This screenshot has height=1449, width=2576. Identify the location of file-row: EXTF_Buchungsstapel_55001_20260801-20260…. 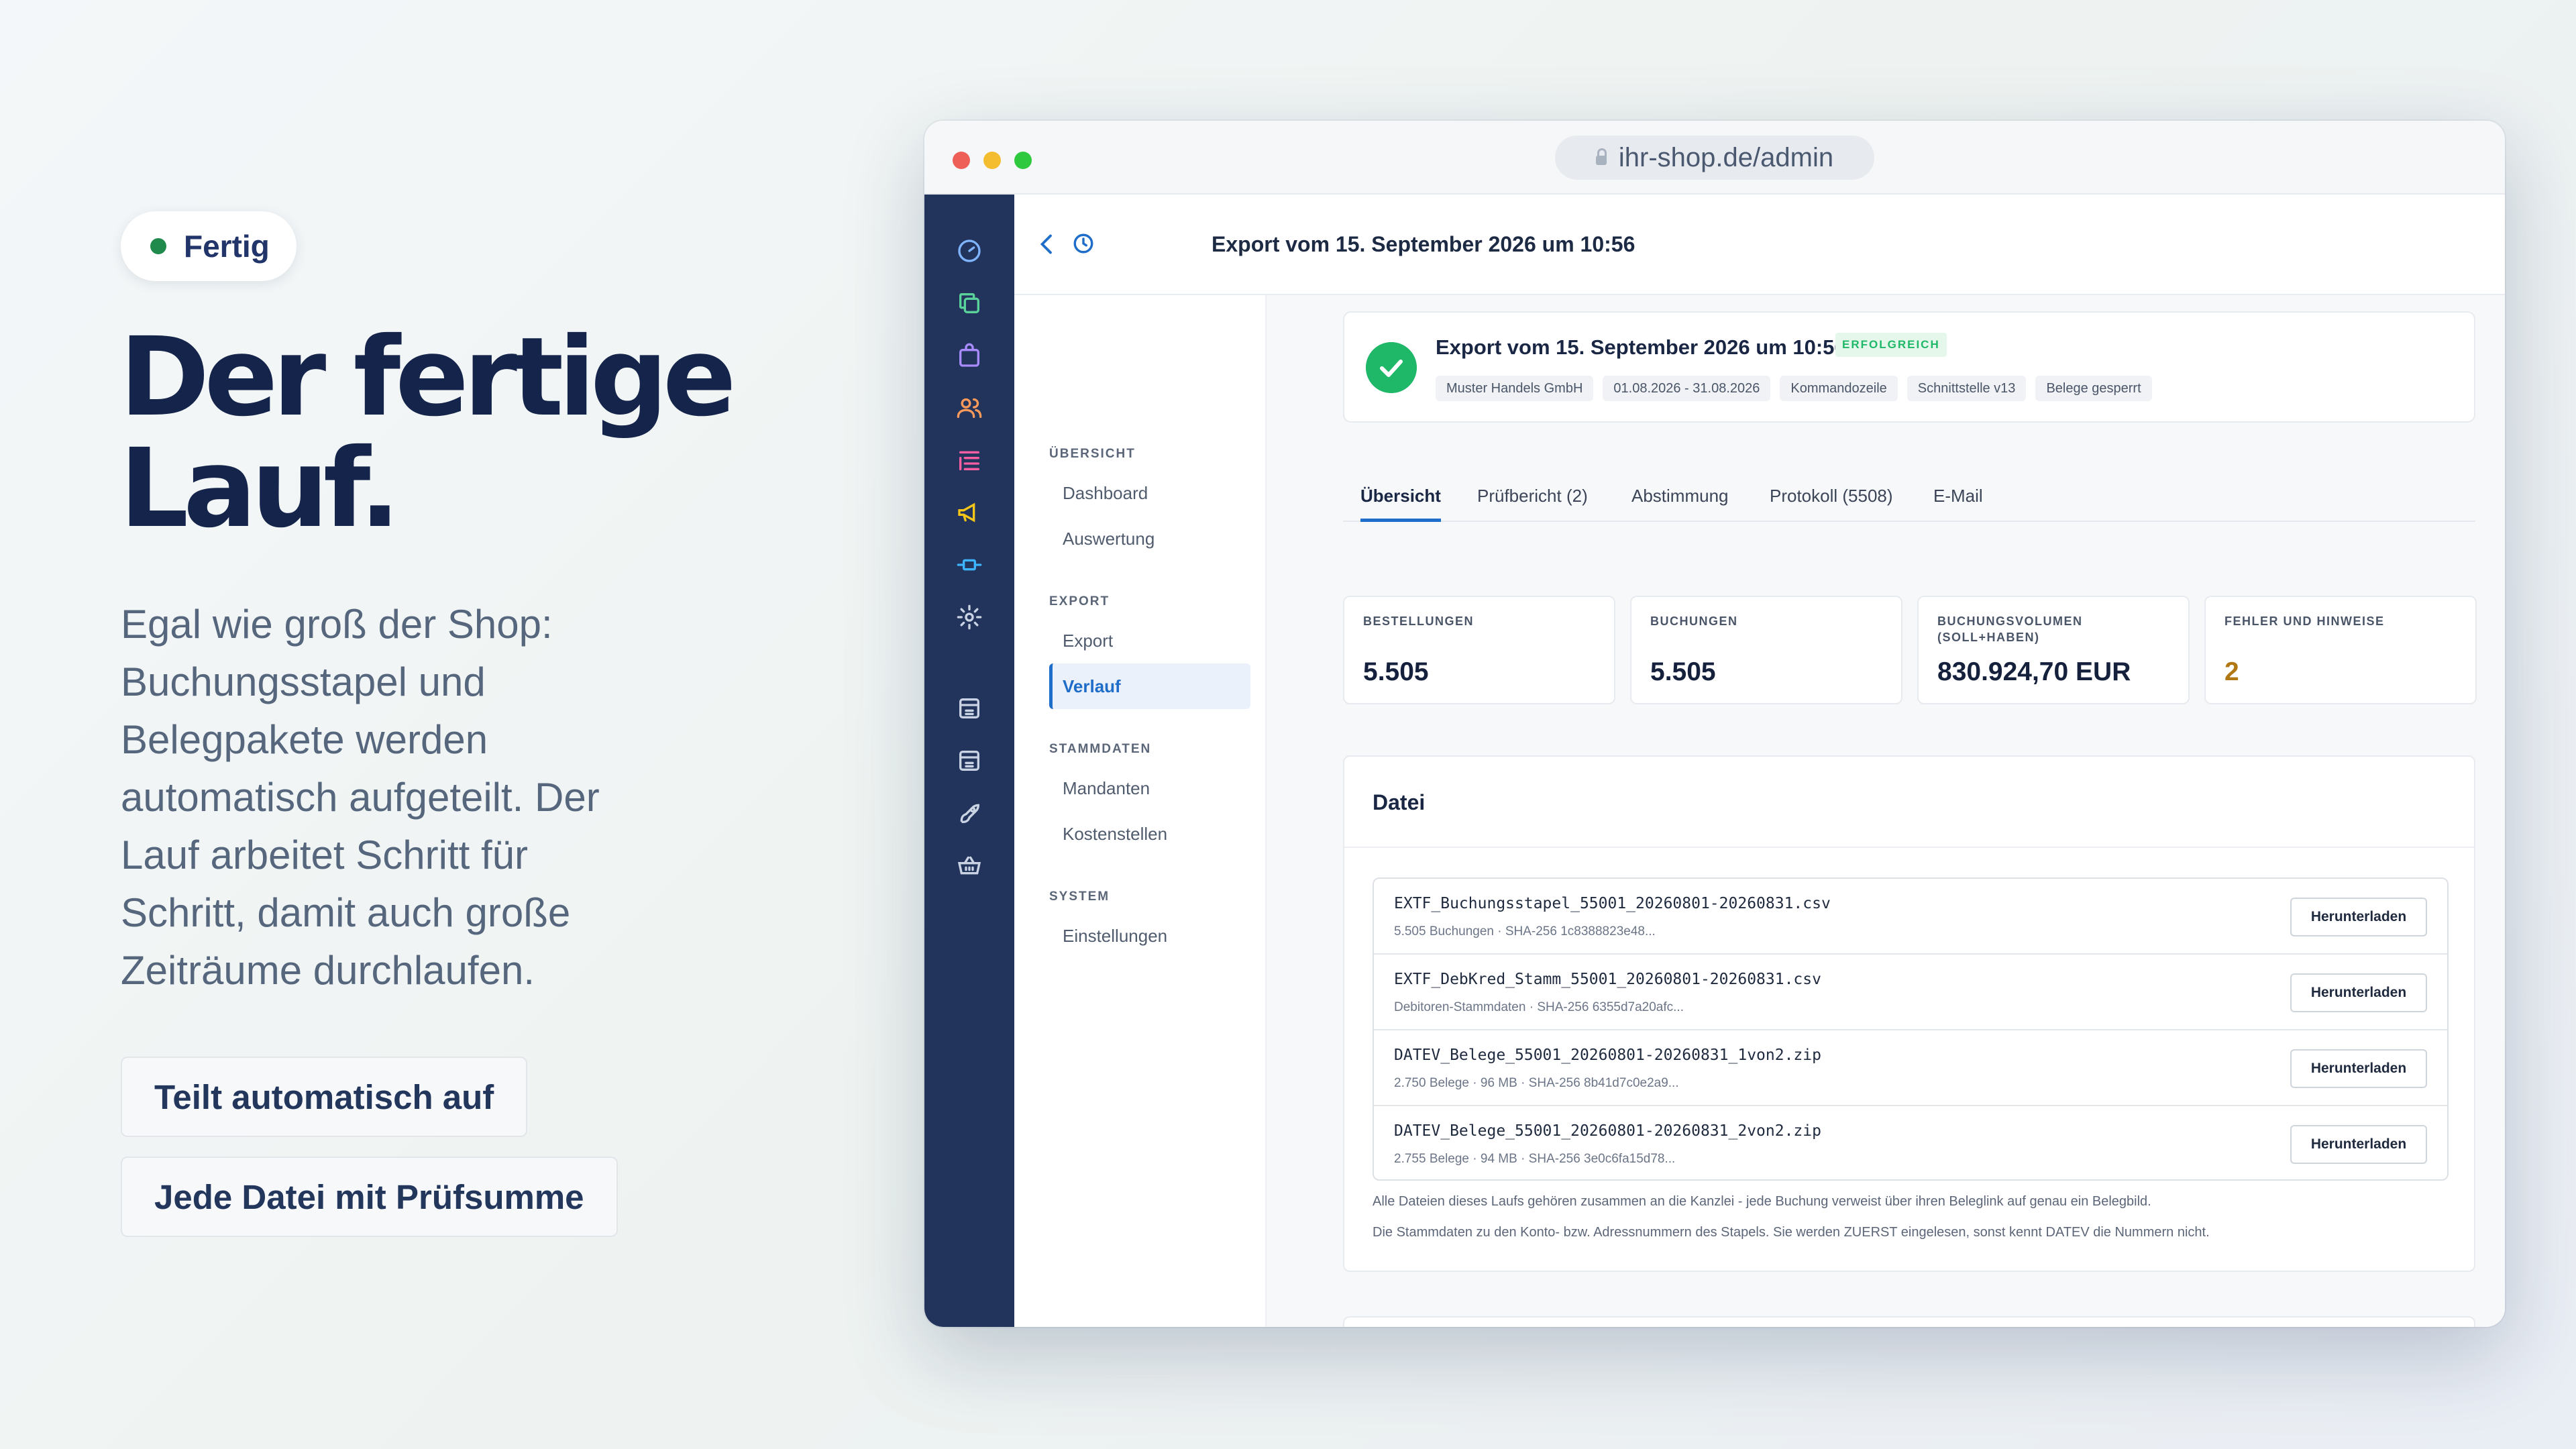
(1910, 917).